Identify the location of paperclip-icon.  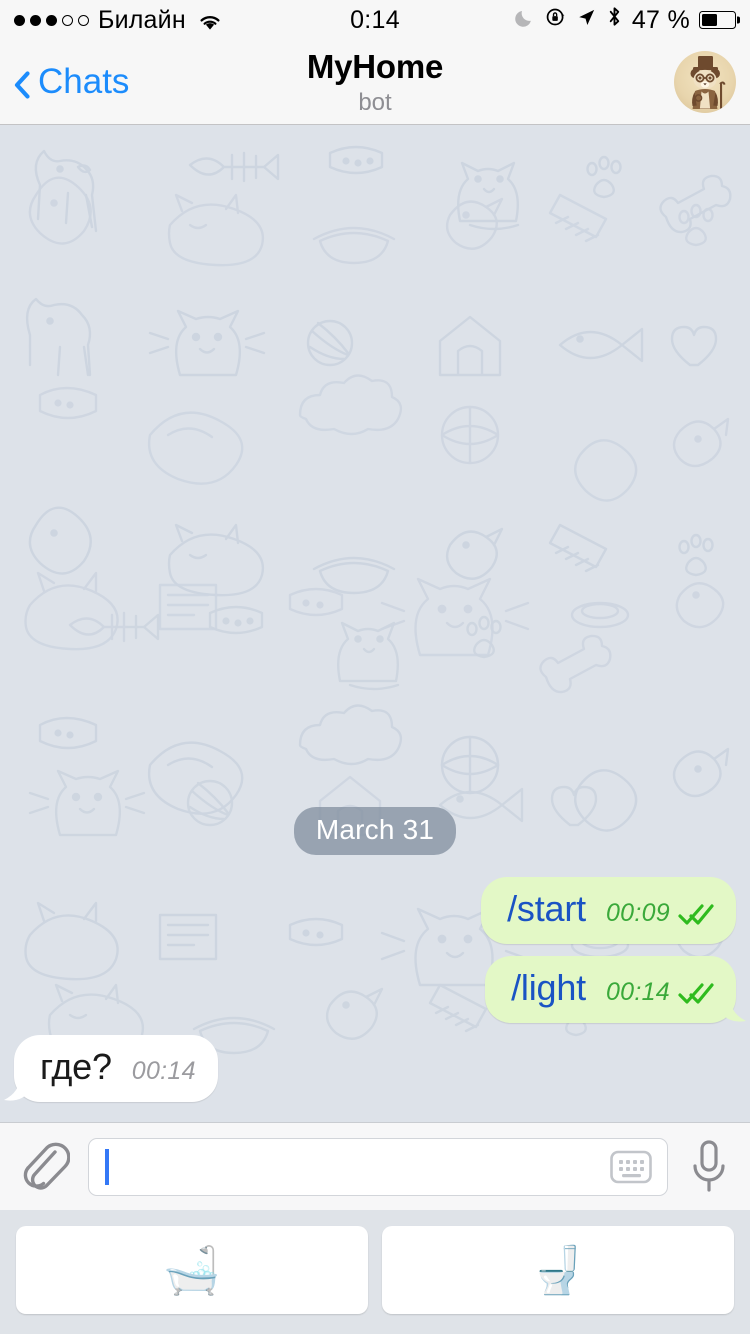
(44, 1167).